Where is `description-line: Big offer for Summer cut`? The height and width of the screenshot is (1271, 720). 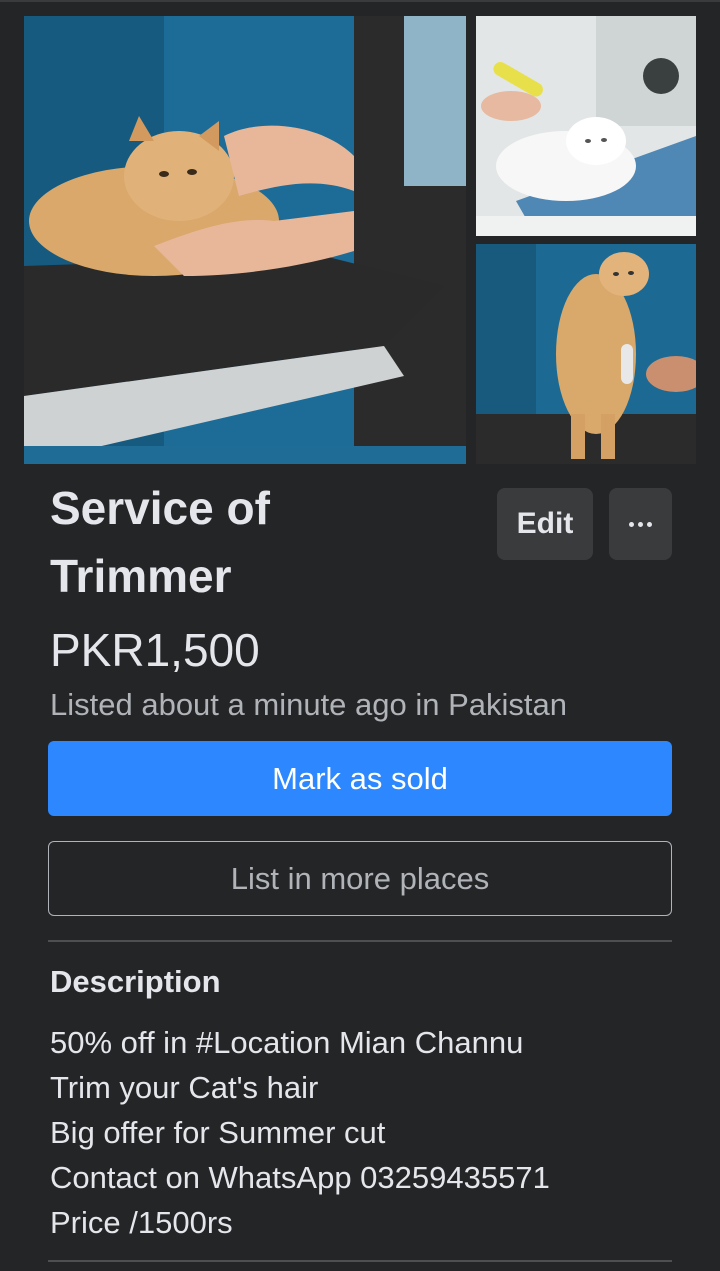 description-line: Big offer for Summer cut is located at coordinates (218, 1132).